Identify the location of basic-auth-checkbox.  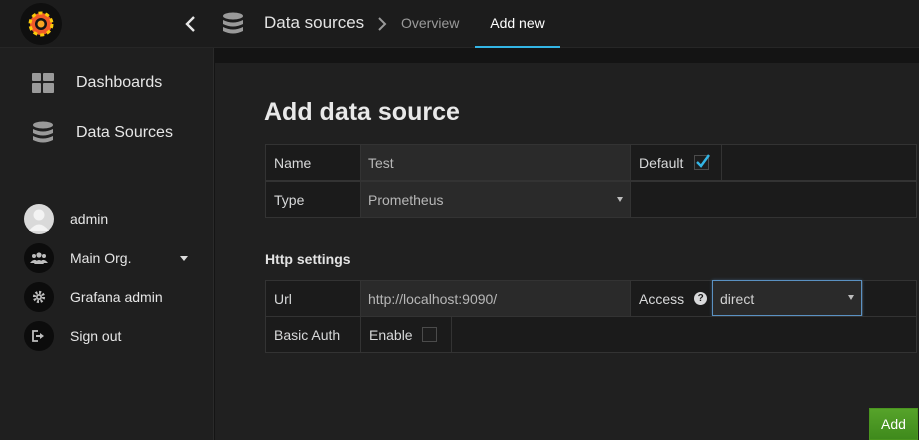
(429, 334).